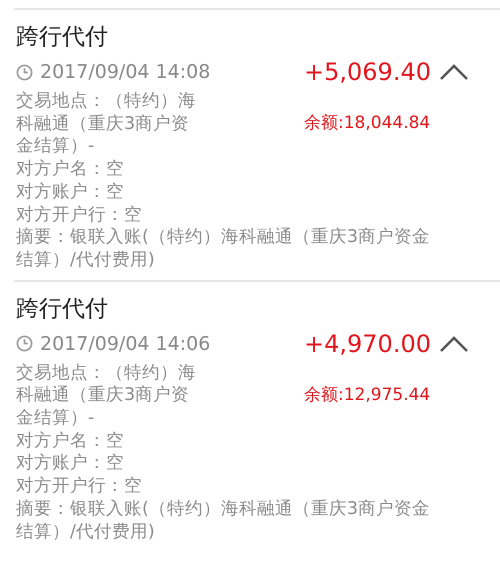 This screenshot has width=500, height=574. I want to click on transaction-amount: +4,970.00, so click(367, 344).